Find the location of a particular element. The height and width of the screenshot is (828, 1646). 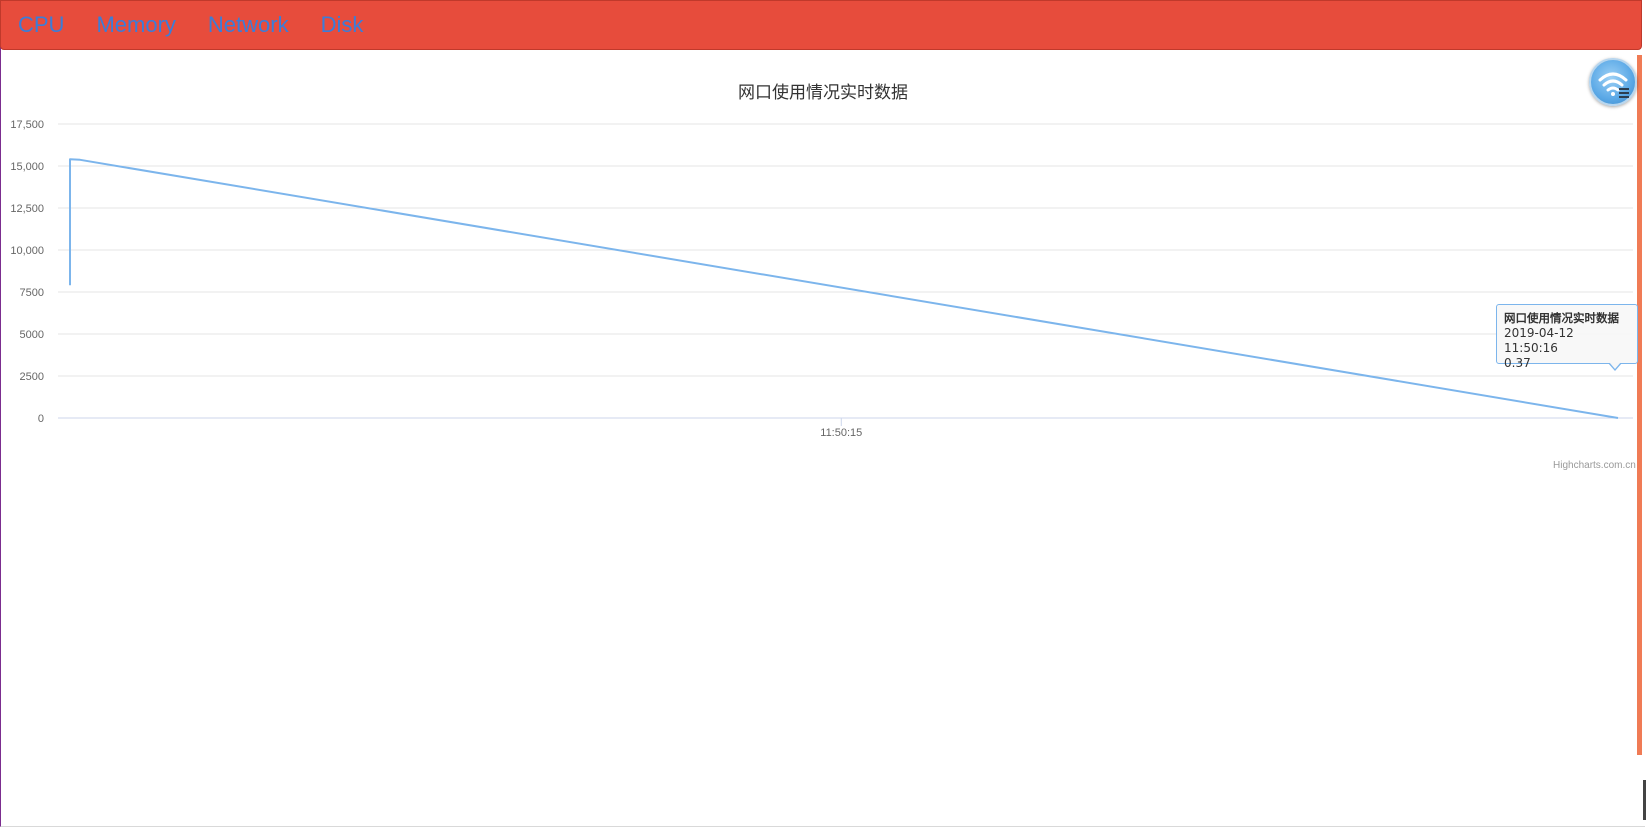

y-tick-label: 7500 is located at coordinates (32, 293).